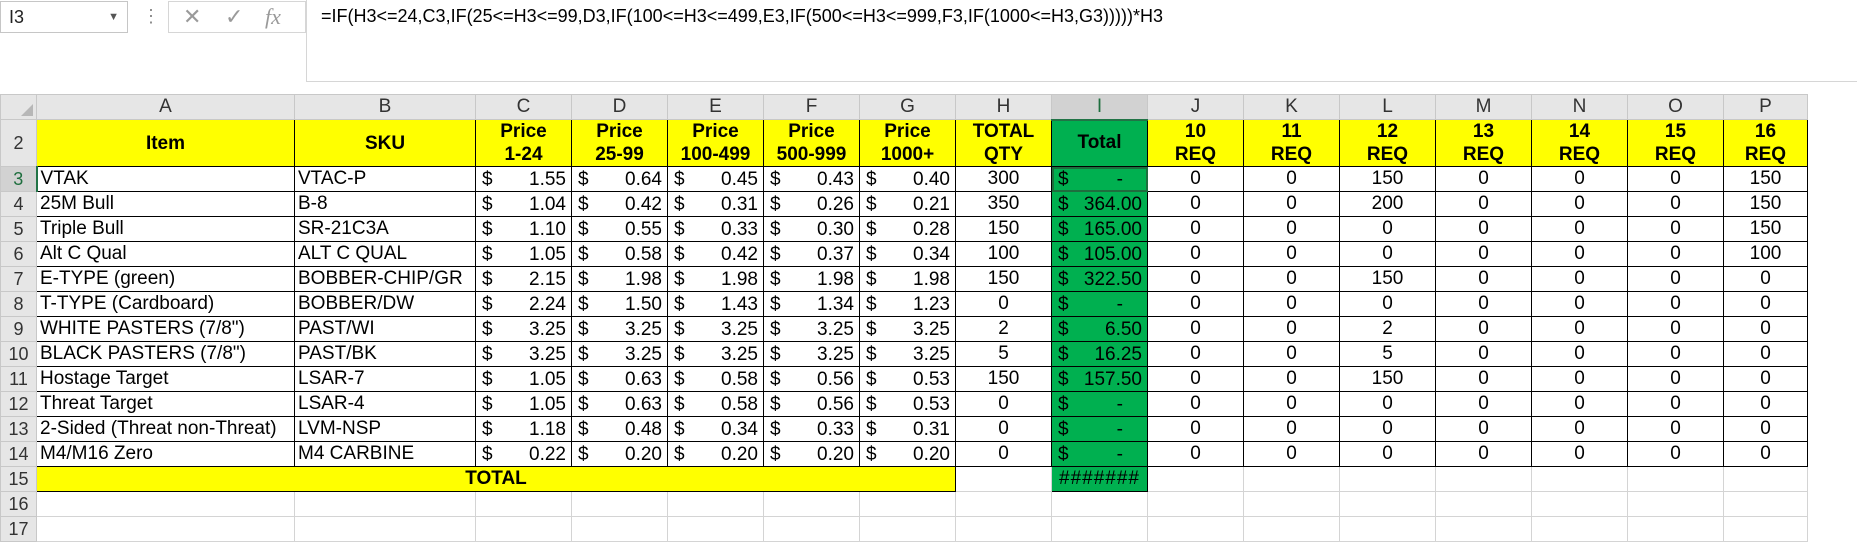 This screenshot has width=1857, height=552. I want to click on row-header: 4, so click(18, 204).